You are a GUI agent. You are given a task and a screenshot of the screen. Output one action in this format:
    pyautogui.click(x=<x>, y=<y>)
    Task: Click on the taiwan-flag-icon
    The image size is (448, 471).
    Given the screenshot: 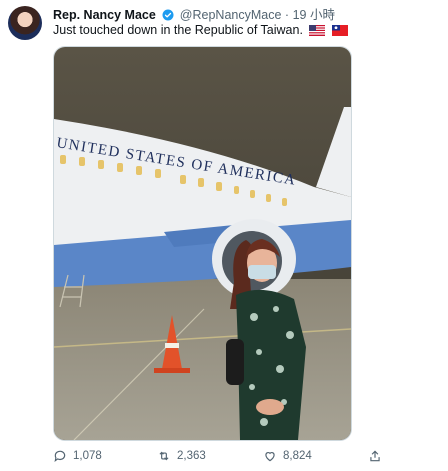 What is the action you would take?
    pyautogui.click(x=339, y=30)
    